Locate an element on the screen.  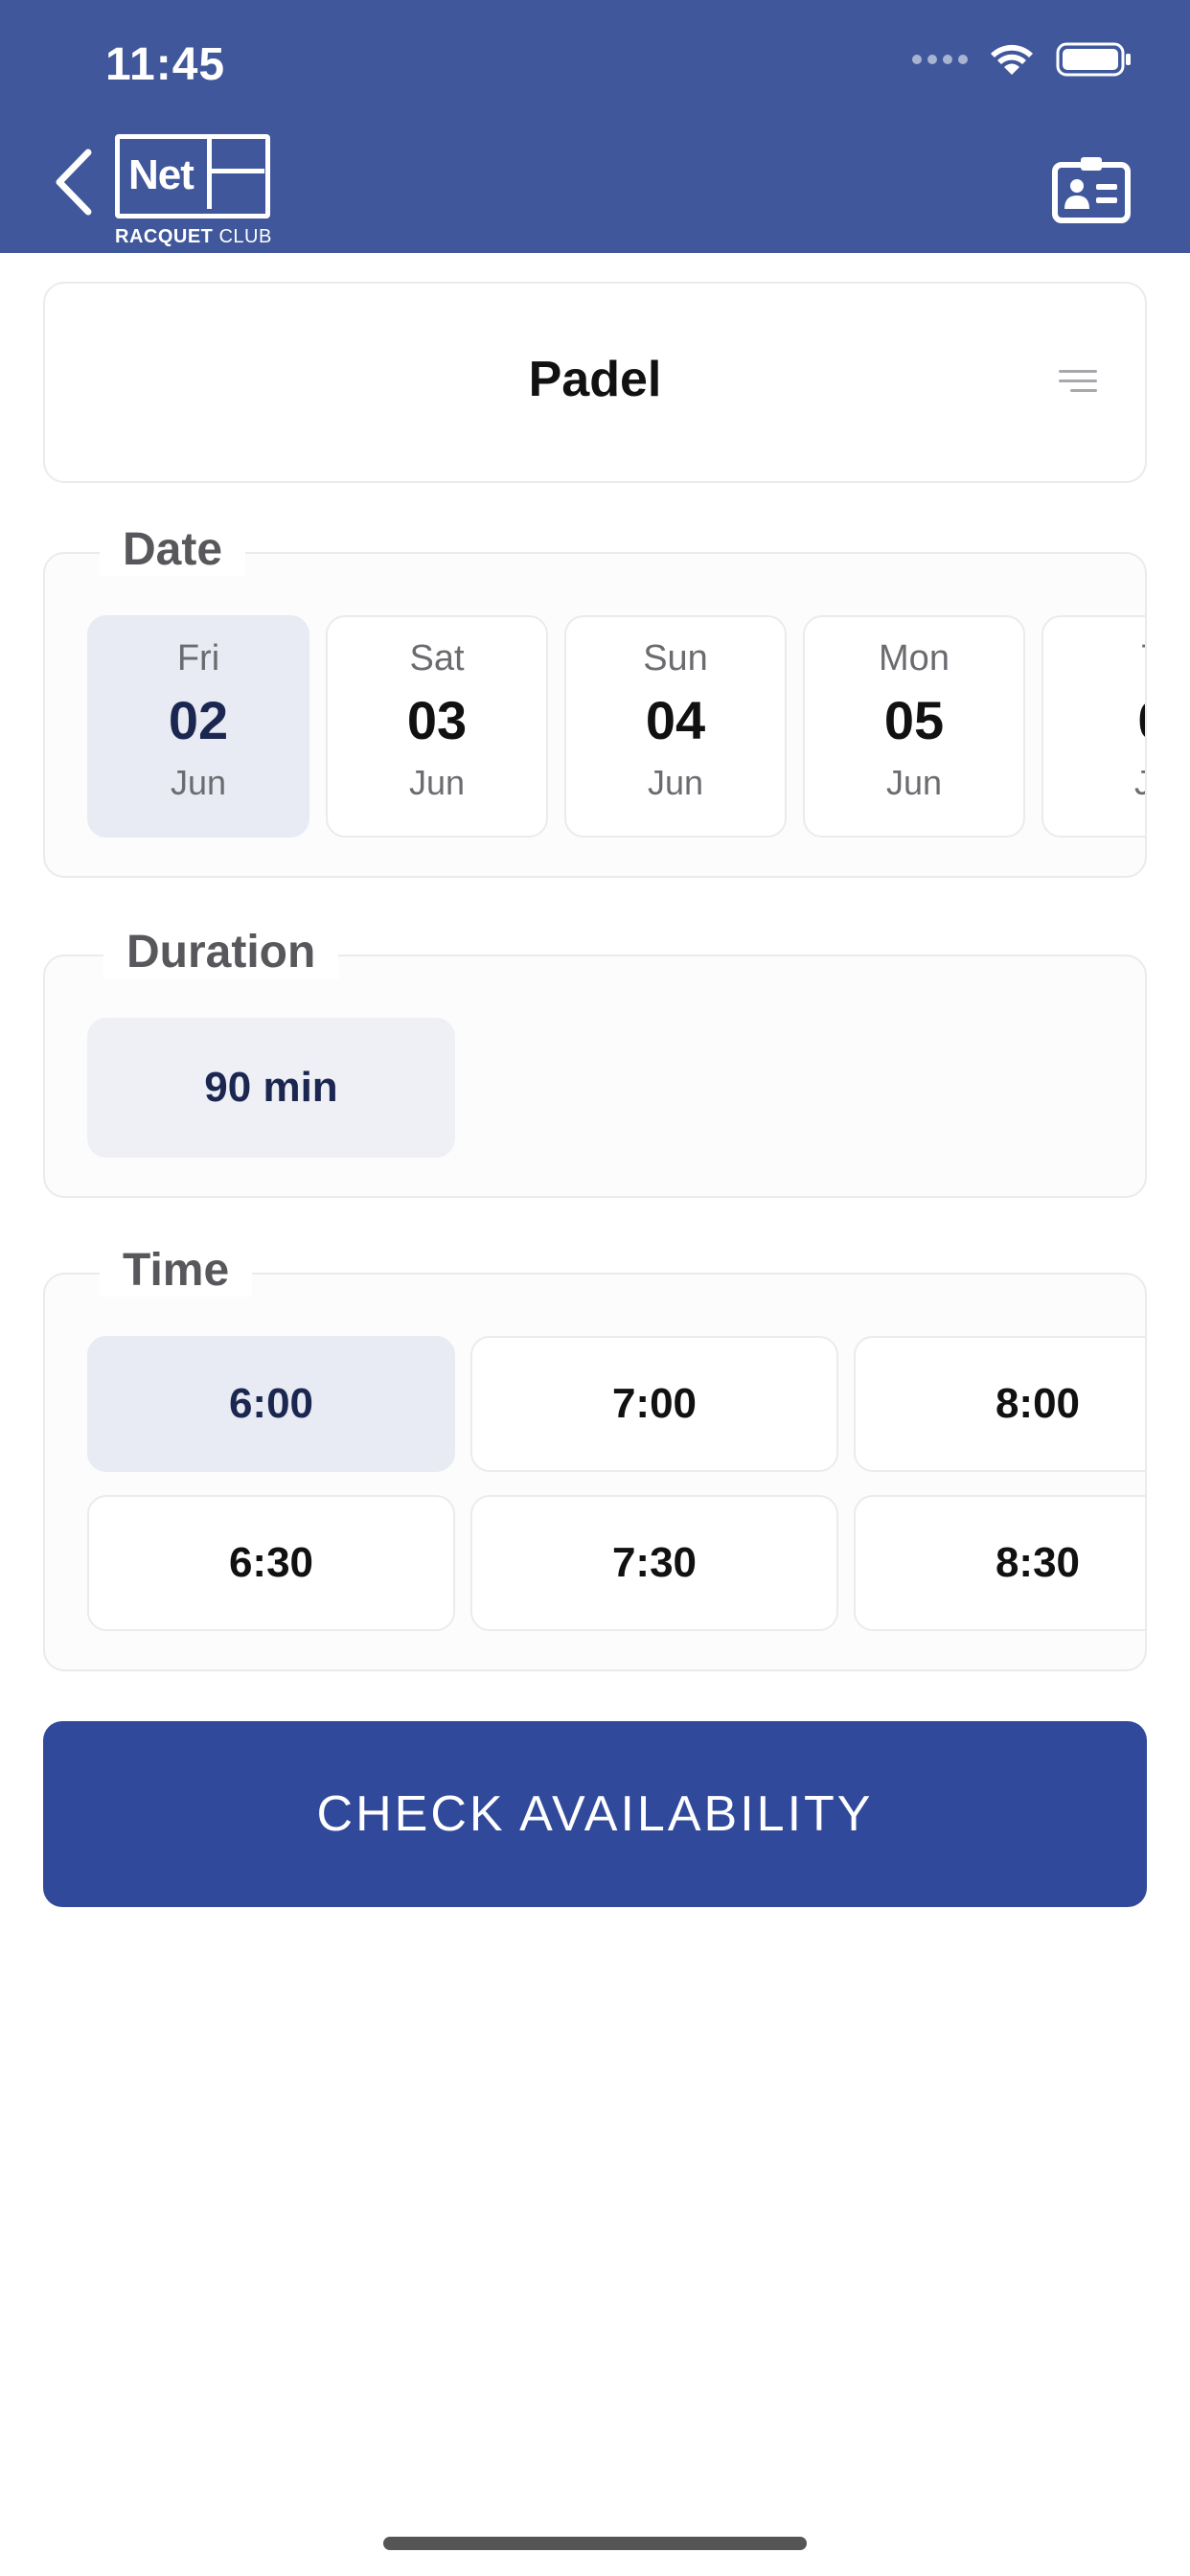
time-slot: 8:00 is located at coordinates (1000, 1404).